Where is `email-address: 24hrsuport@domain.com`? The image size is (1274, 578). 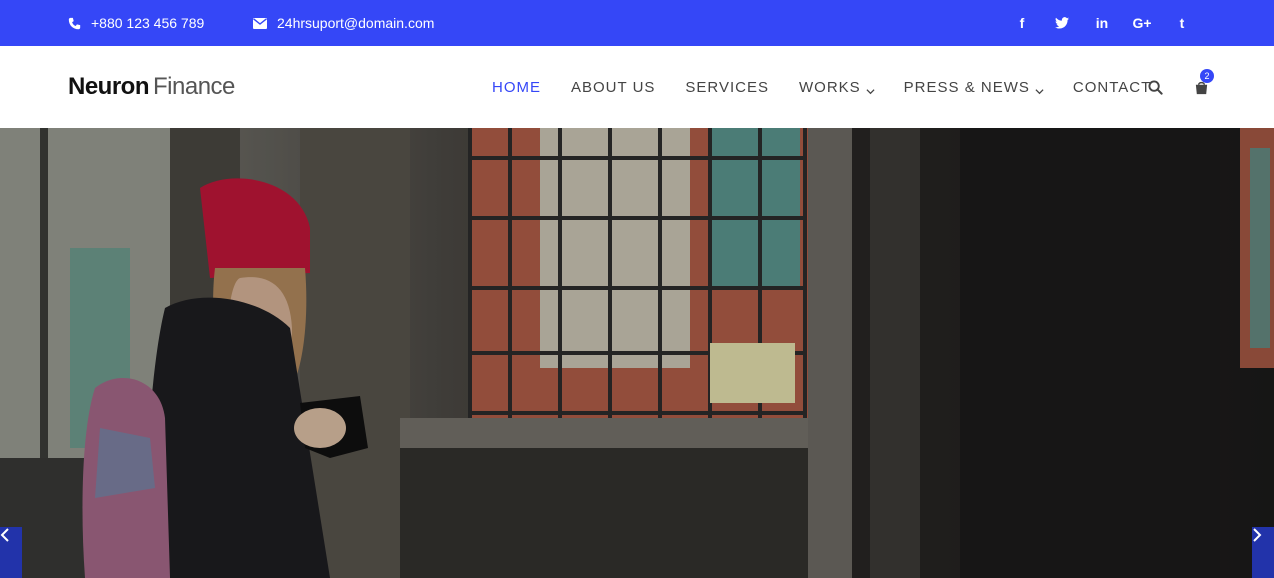 email-address: 24hrsuport@domain.com is located at coordinates (356, 23).